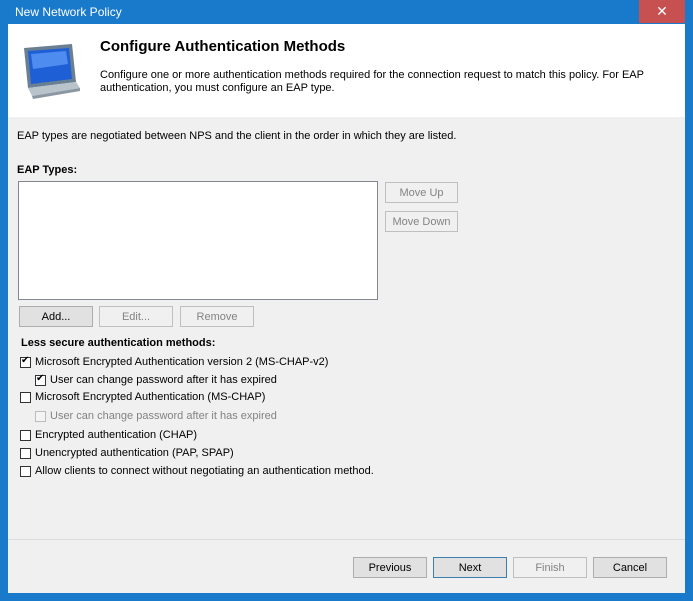  What do you see at coordinates (223, 46) in the screenshot?
I see `page-title: Configure Authentication Methods` at bounding box center [223, 46].